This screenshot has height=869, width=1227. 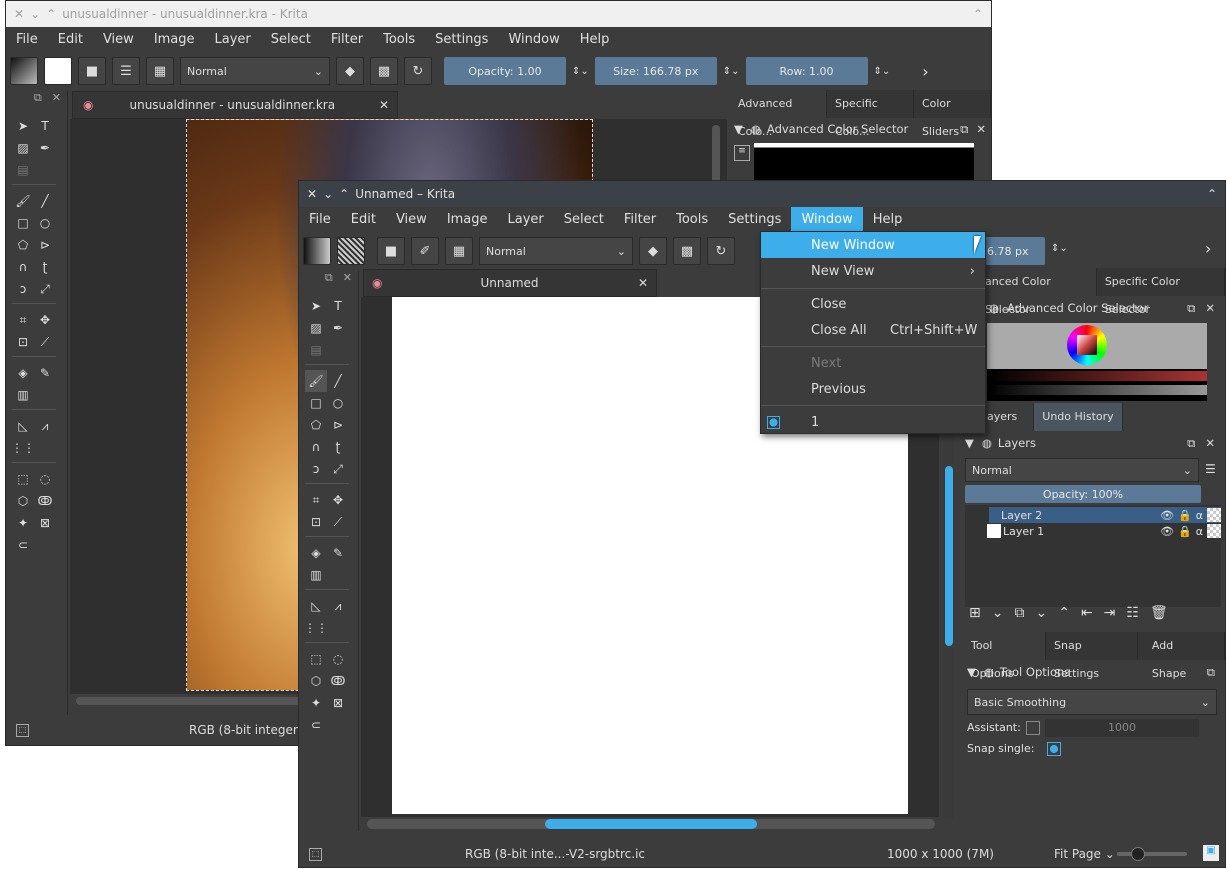 I want to click on calligraphy-icon: ✒, so click(x=45, y=148).